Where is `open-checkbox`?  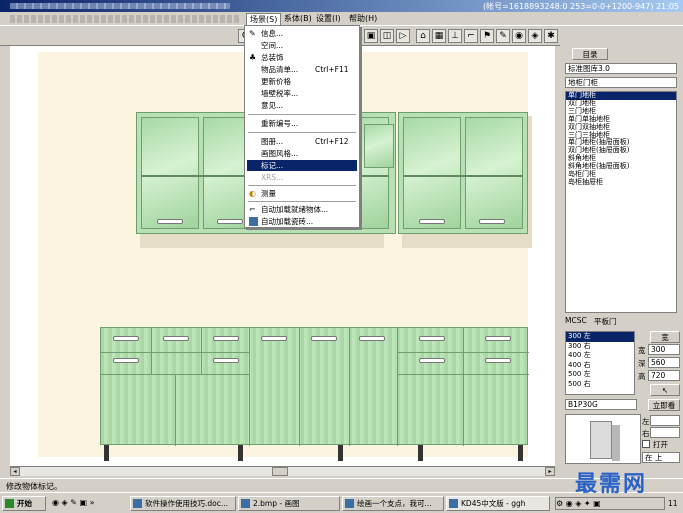
open-checkbox is located at coordinates (646, 444).